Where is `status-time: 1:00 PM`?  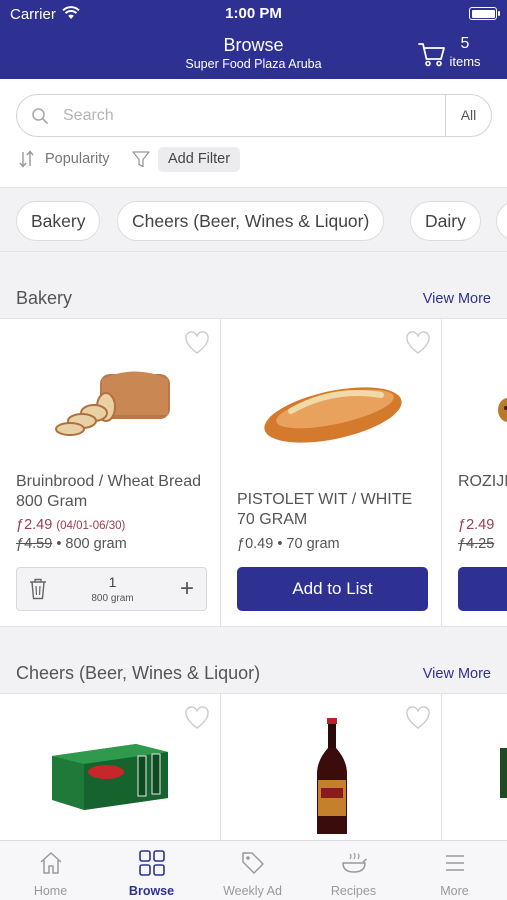 status-time: 1:00 PM is located at coordinates (253, 13).